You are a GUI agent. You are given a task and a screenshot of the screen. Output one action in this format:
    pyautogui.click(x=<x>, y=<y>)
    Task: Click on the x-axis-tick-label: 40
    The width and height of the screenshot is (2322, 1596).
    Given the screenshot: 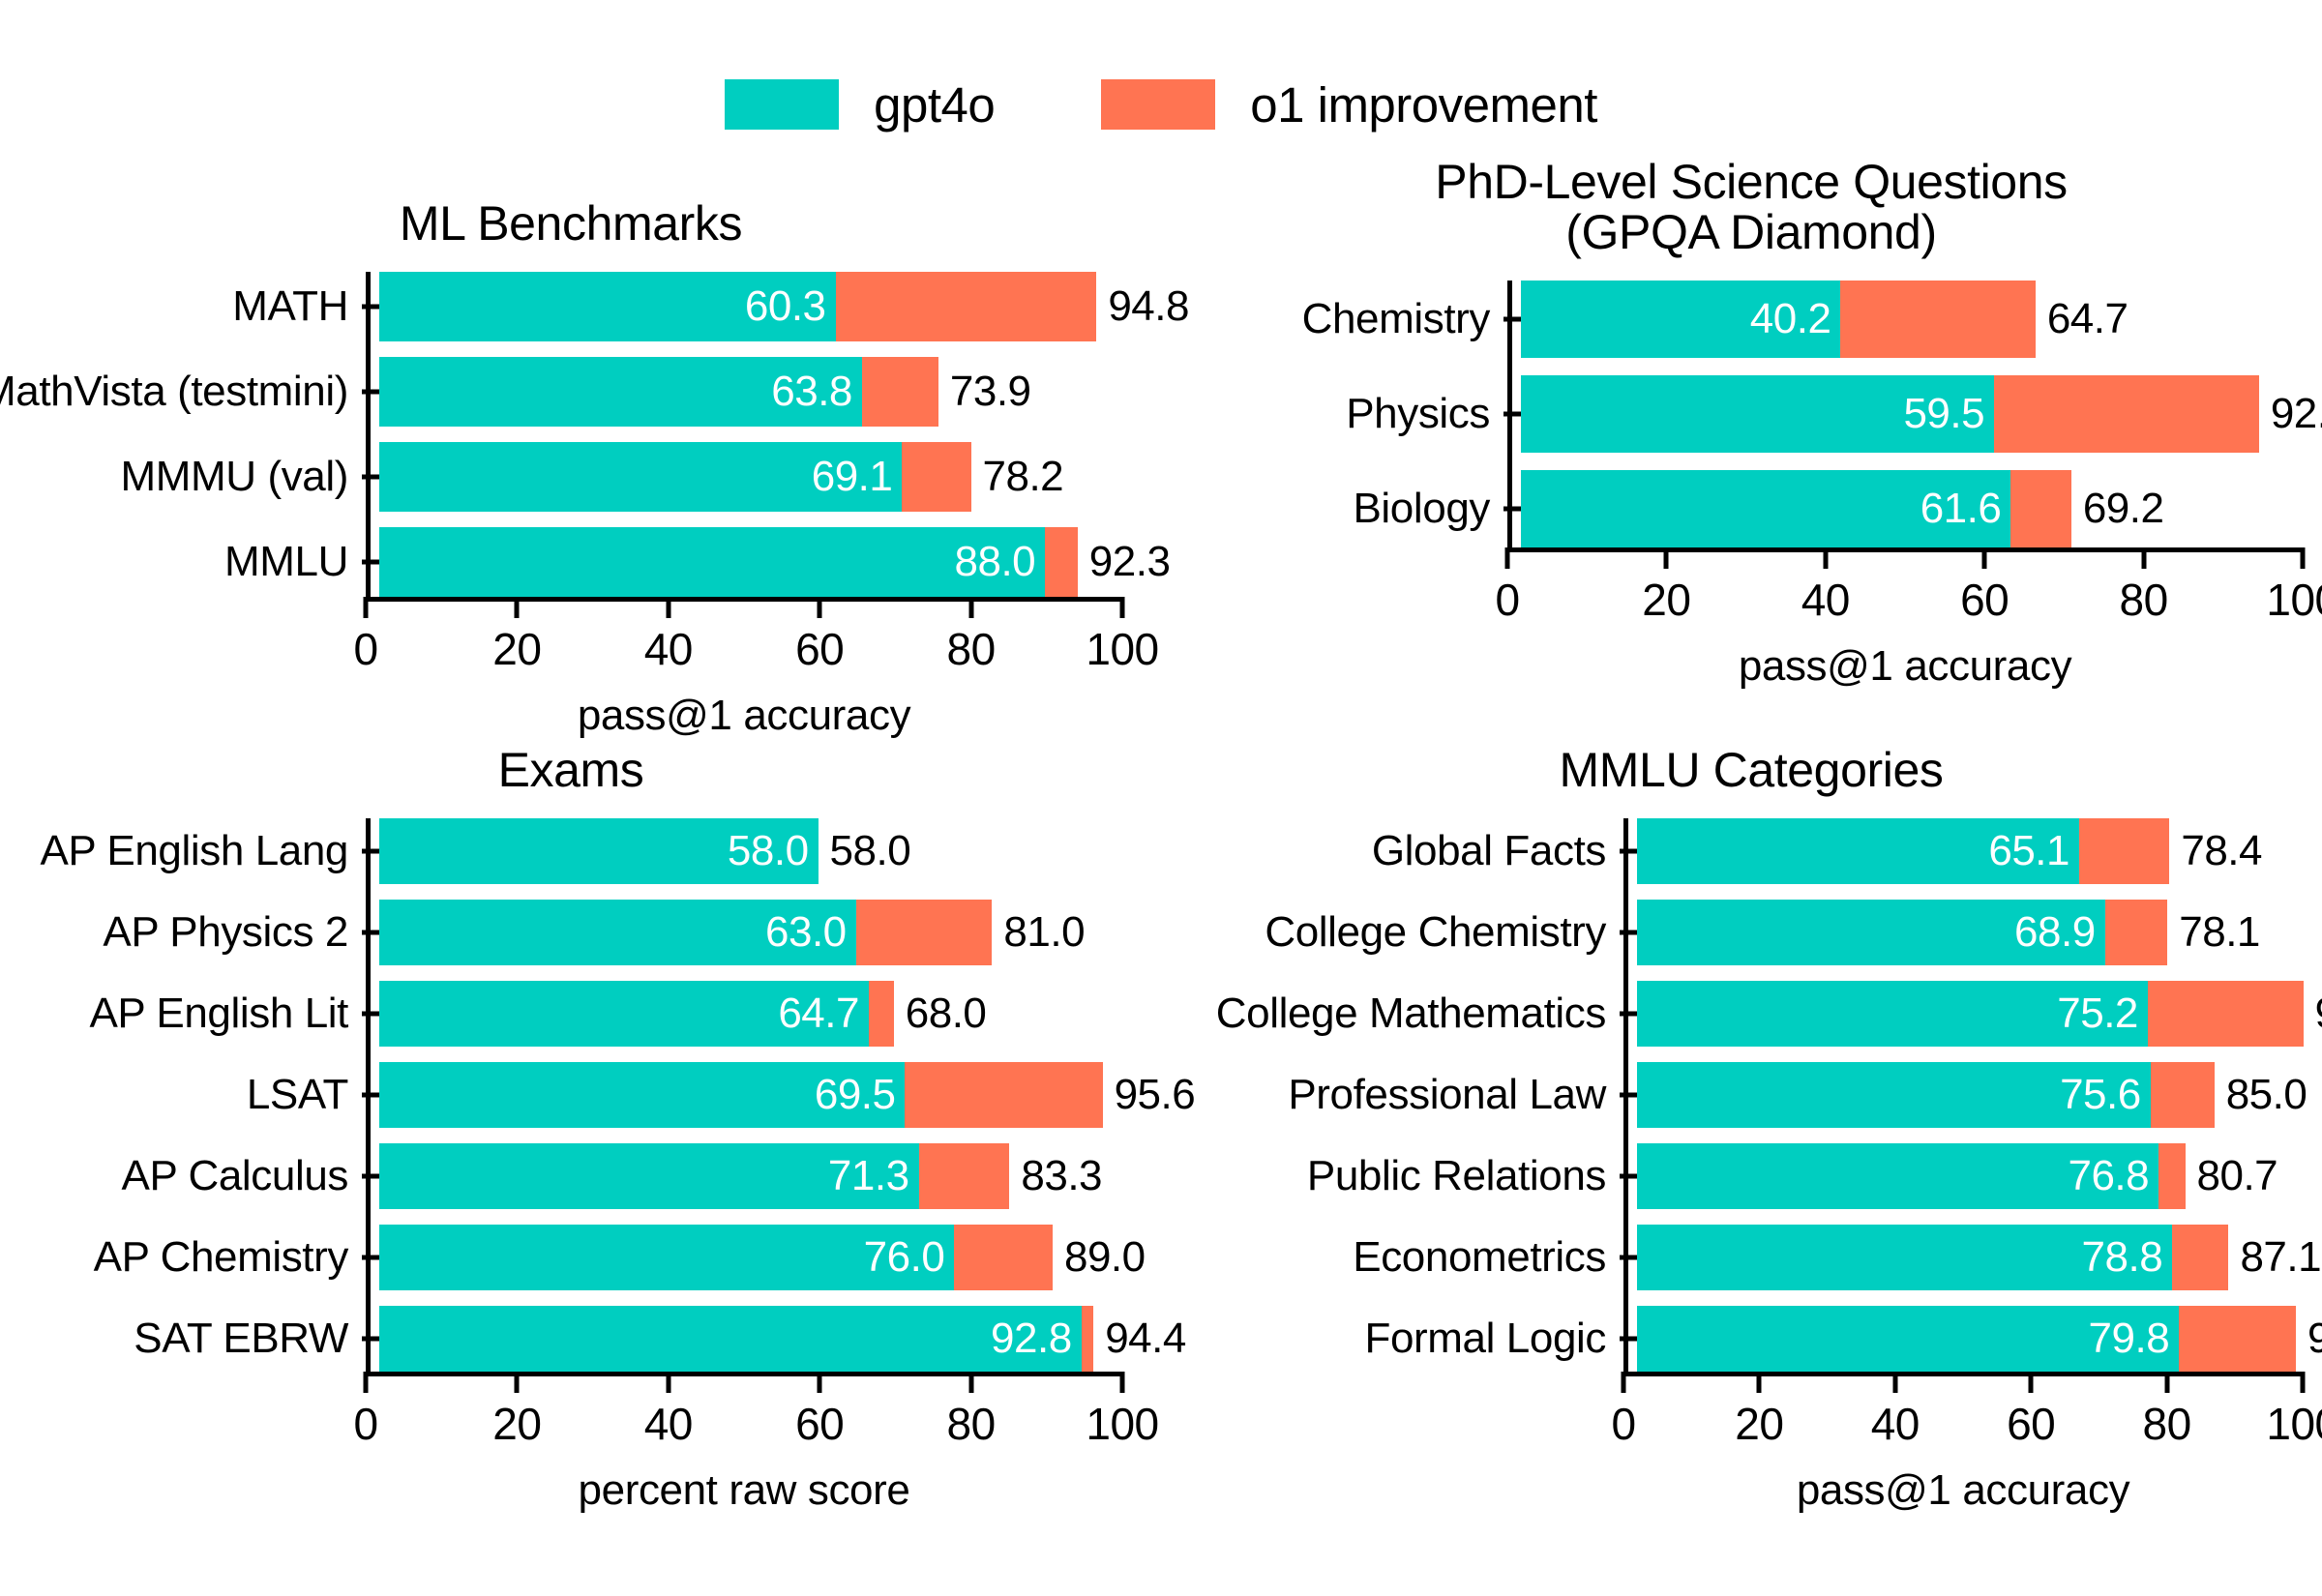 What is the action you would take?
    pyautogui.click(x=668, y=1424)
    